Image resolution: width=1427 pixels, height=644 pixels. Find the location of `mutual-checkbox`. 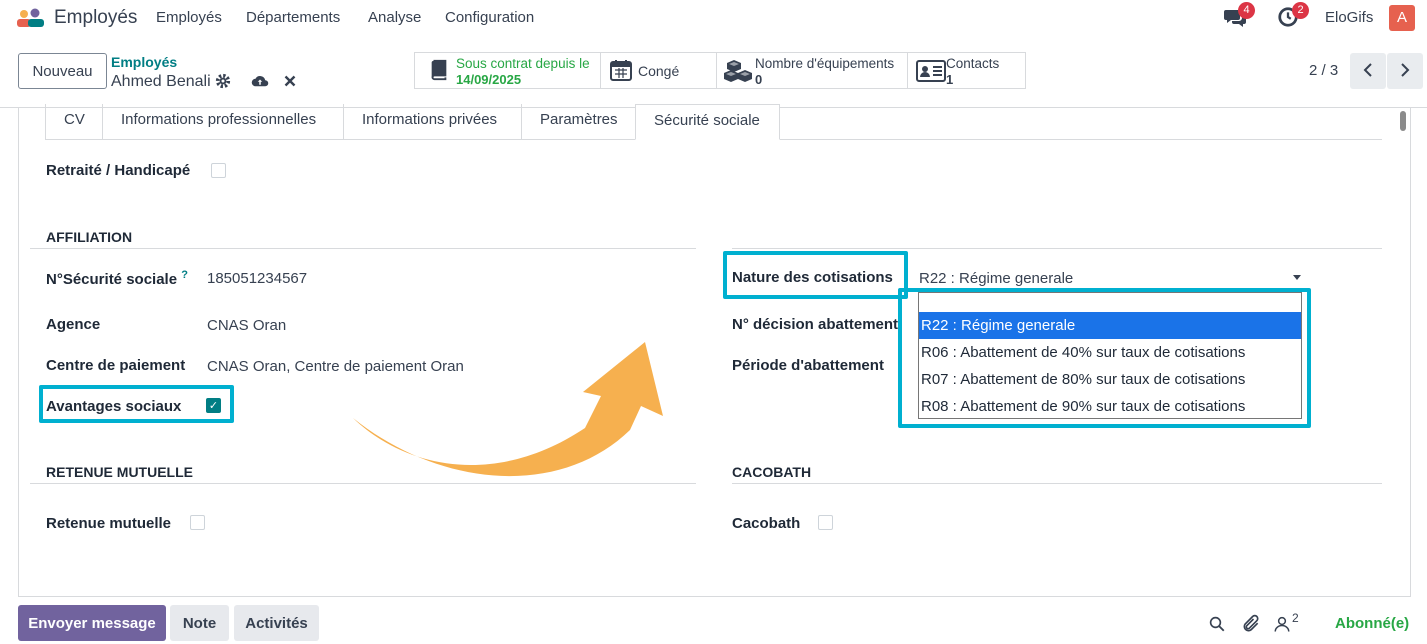

mutual-checkbox is located at coordinates (197, 522).